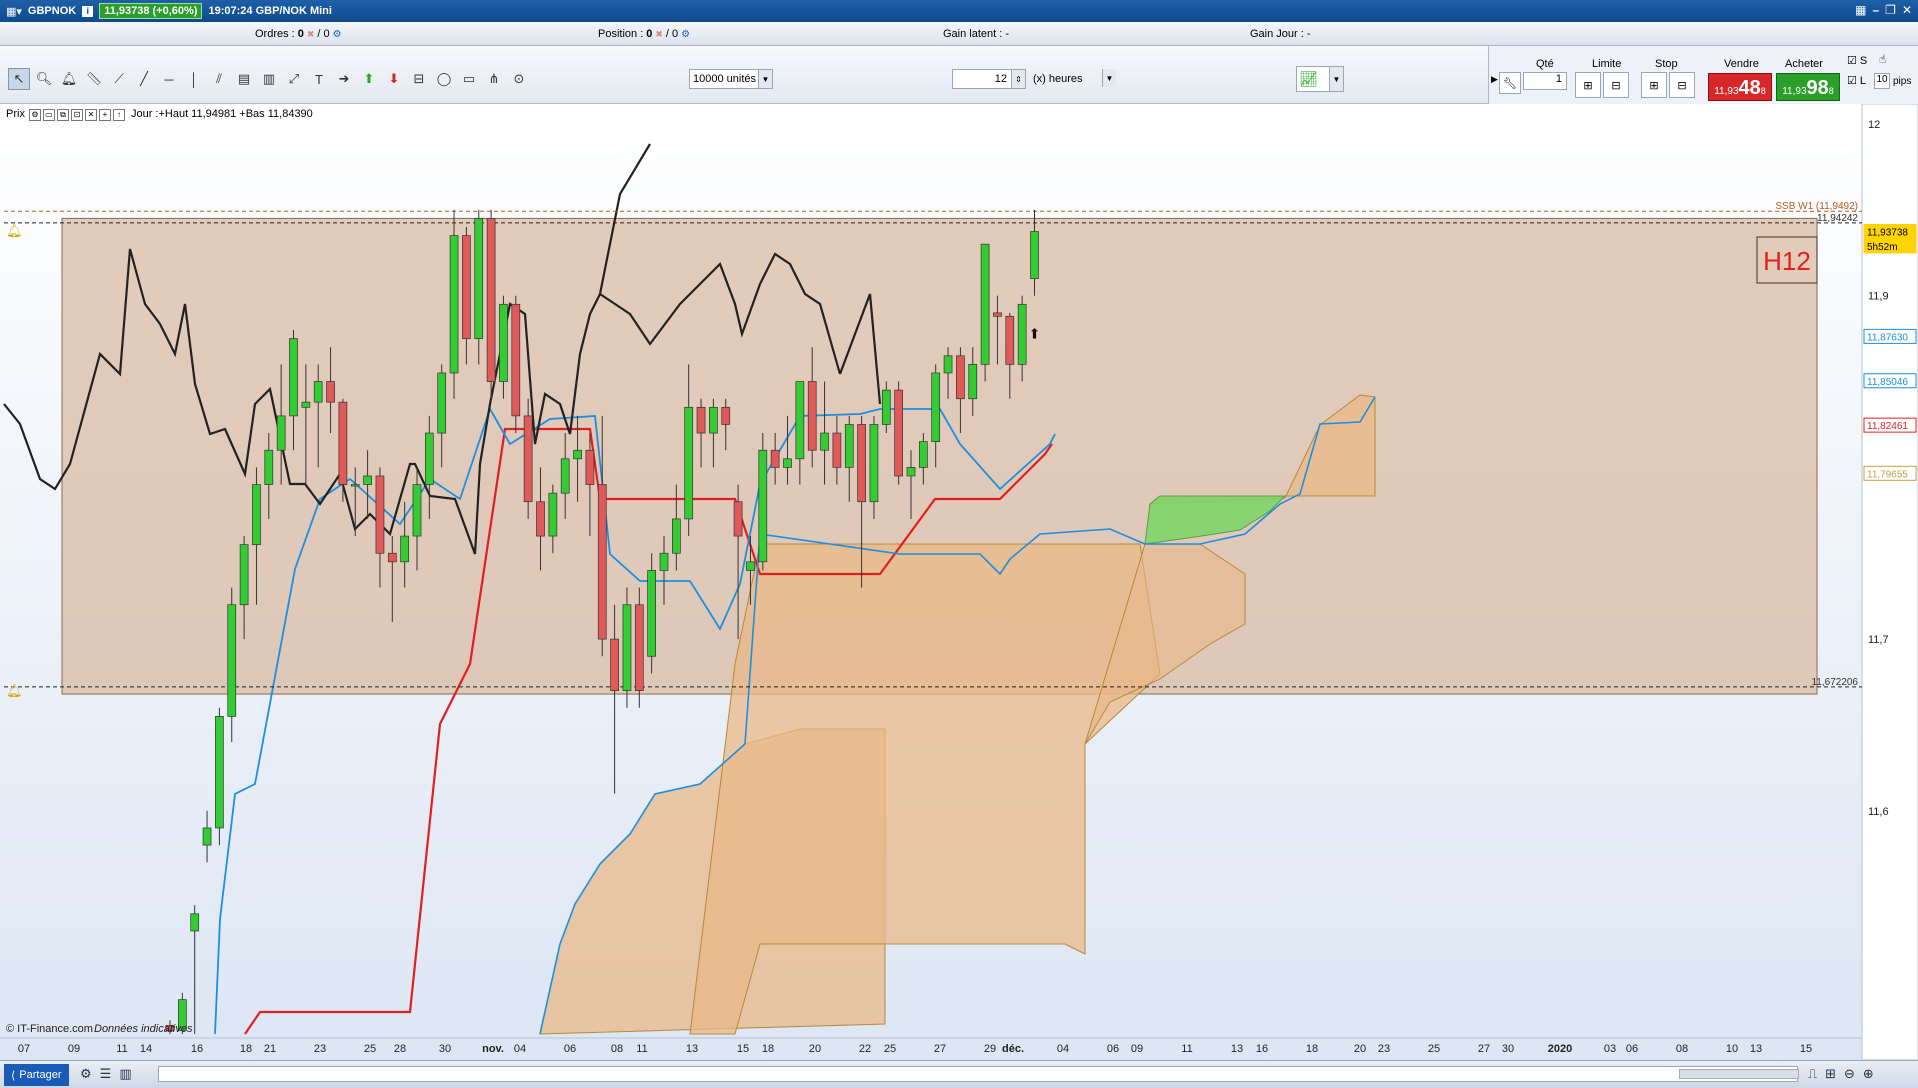  Describe the element at coordinates (1000, 79) in the screenshot. I see `period-value: 12` at that location.